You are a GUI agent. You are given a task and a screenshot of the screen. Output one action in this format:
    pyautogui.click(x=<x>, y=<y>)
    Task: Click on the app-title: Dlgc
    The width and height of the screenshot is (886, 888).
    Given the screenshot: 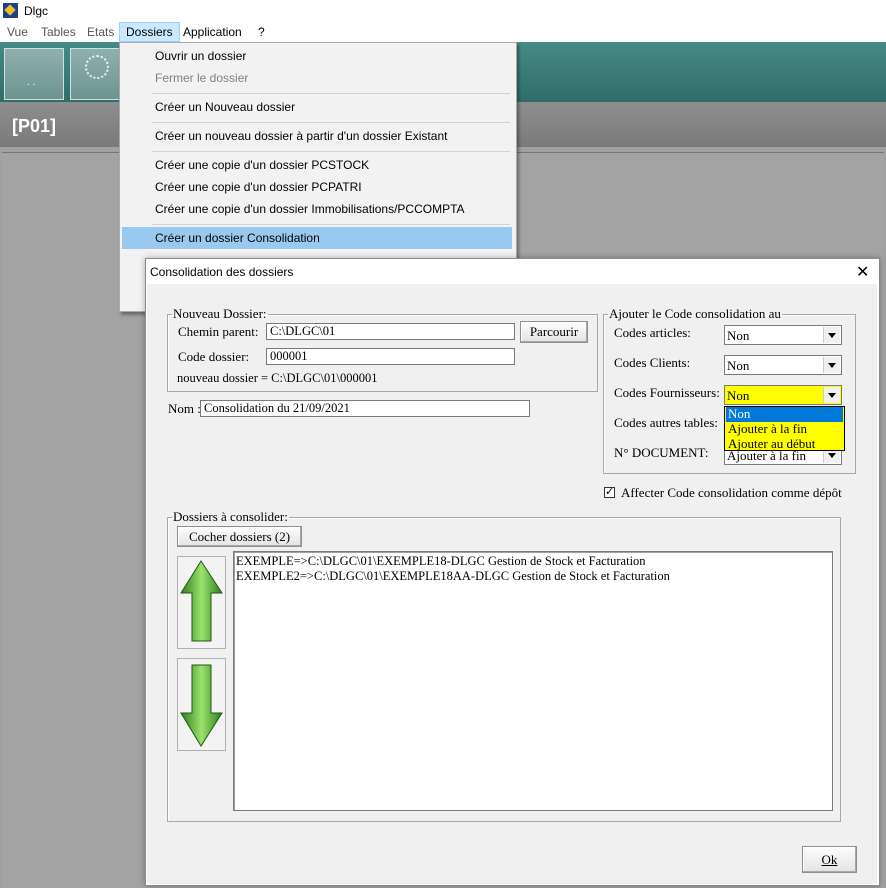 What is the action you would take?
    pyautogui.click(x=36, y=11)
    